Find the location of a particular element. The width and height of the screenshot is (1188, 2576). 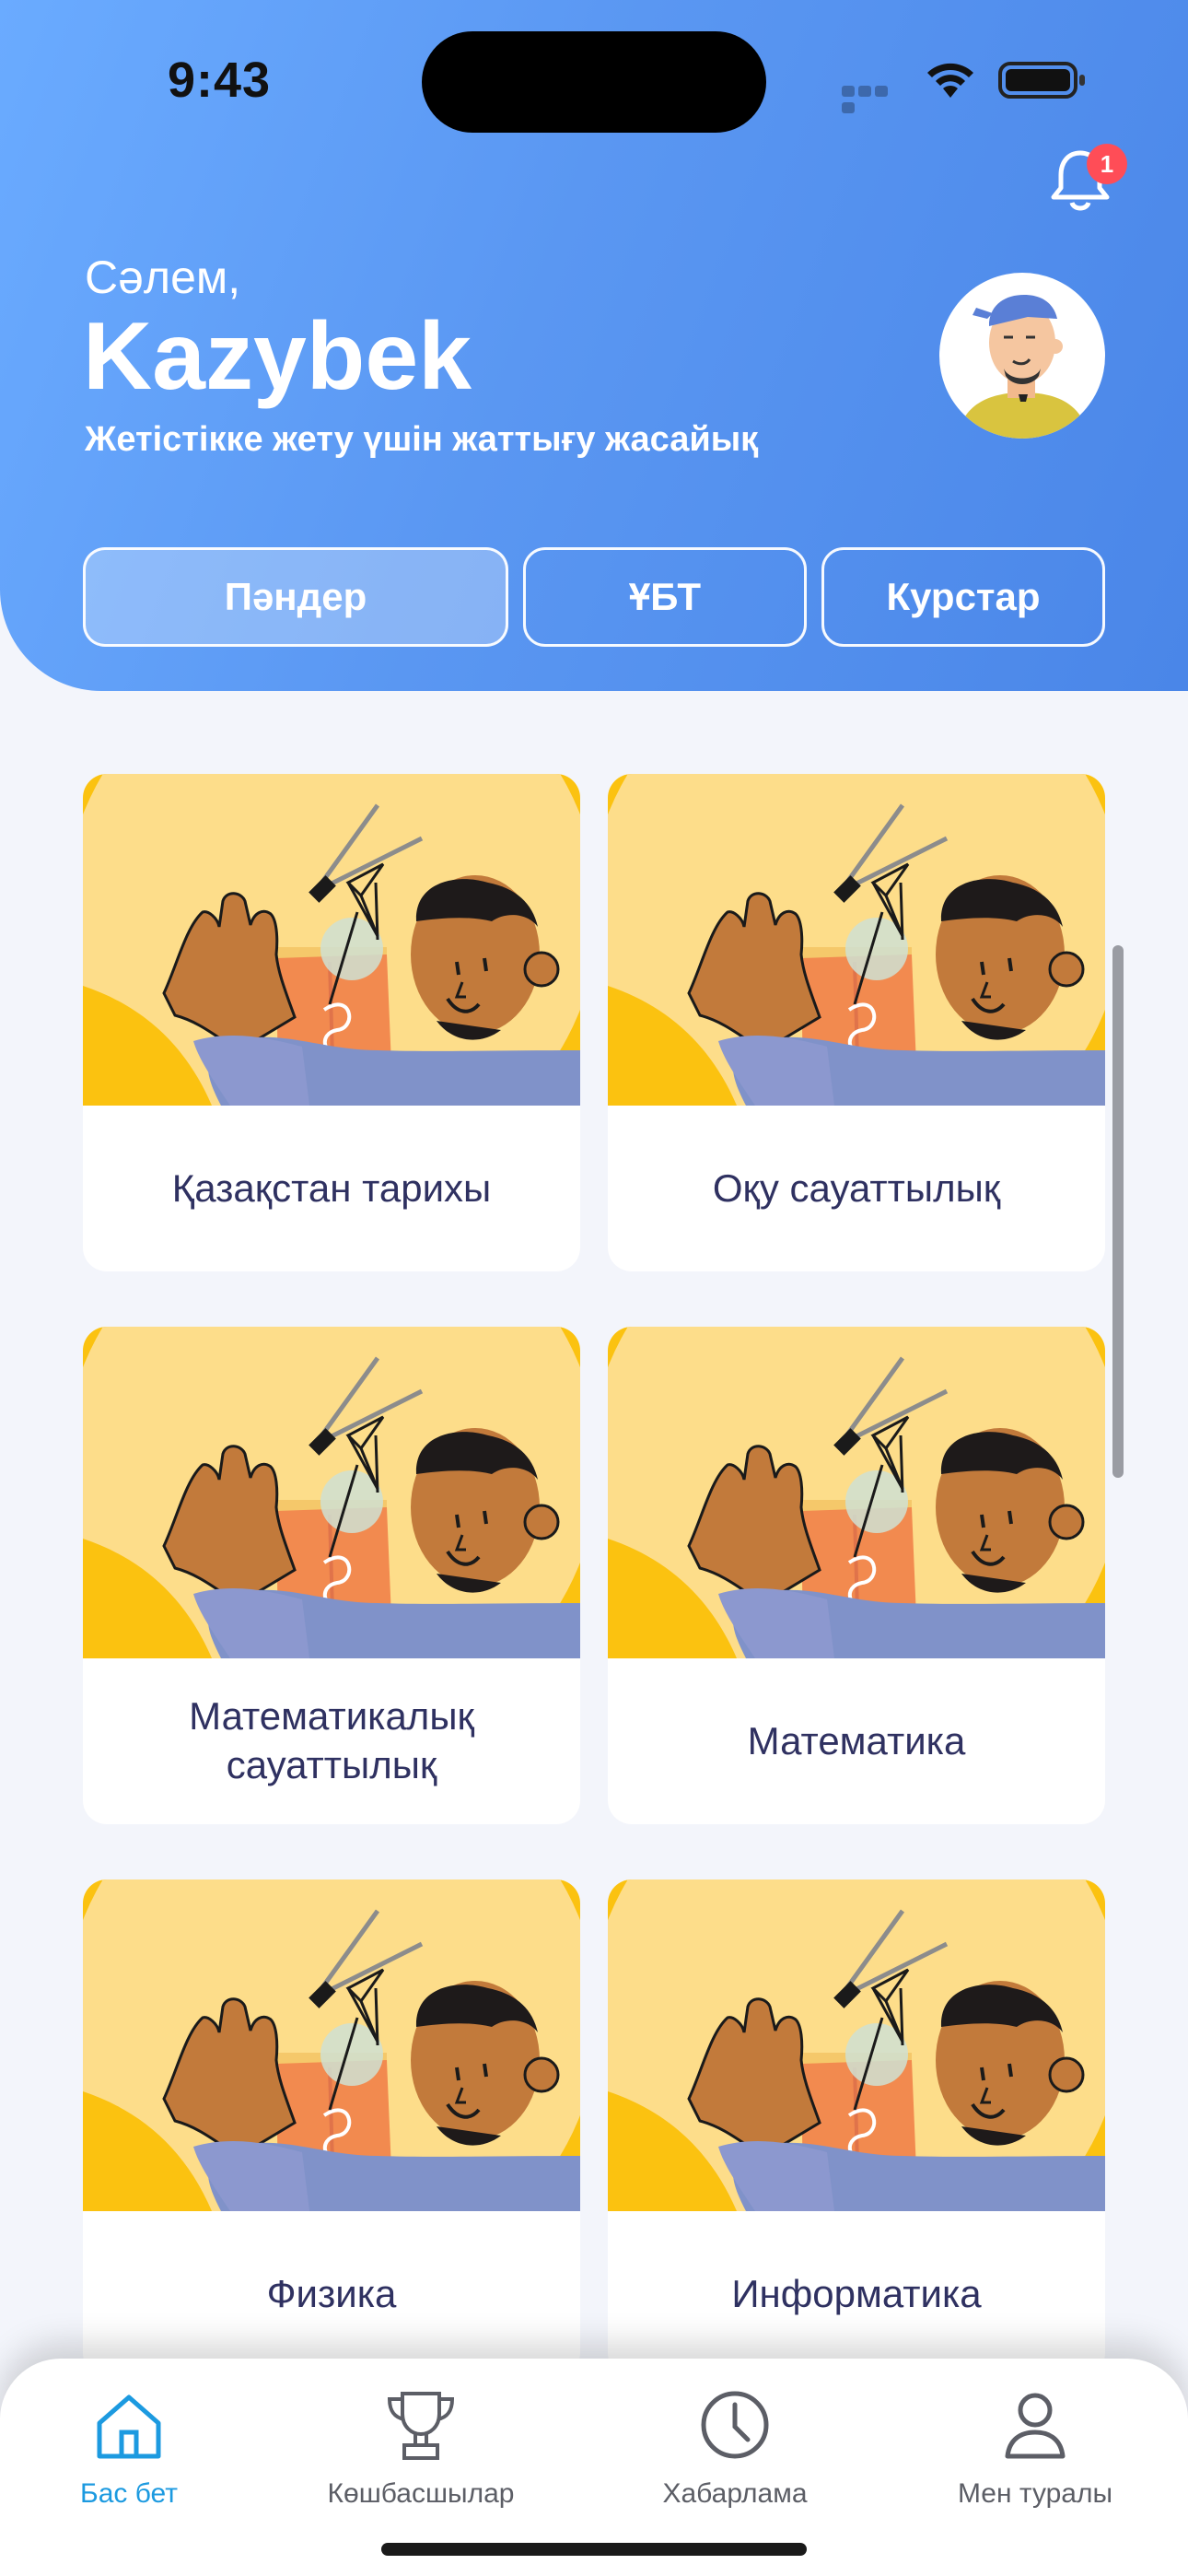

user-name: Kazybek is located at coordinates (277, 356).